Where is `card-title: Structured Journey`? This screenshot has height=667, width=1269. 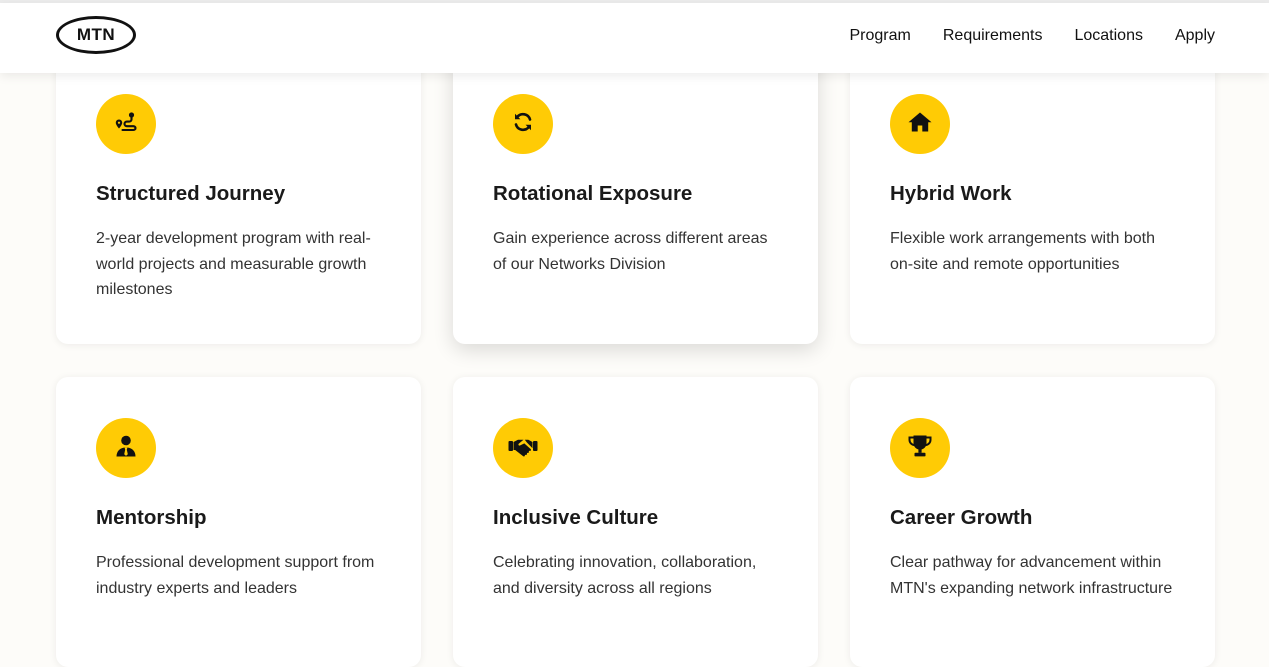 card-title: Structured Journey is located at coordinates (191, 193).